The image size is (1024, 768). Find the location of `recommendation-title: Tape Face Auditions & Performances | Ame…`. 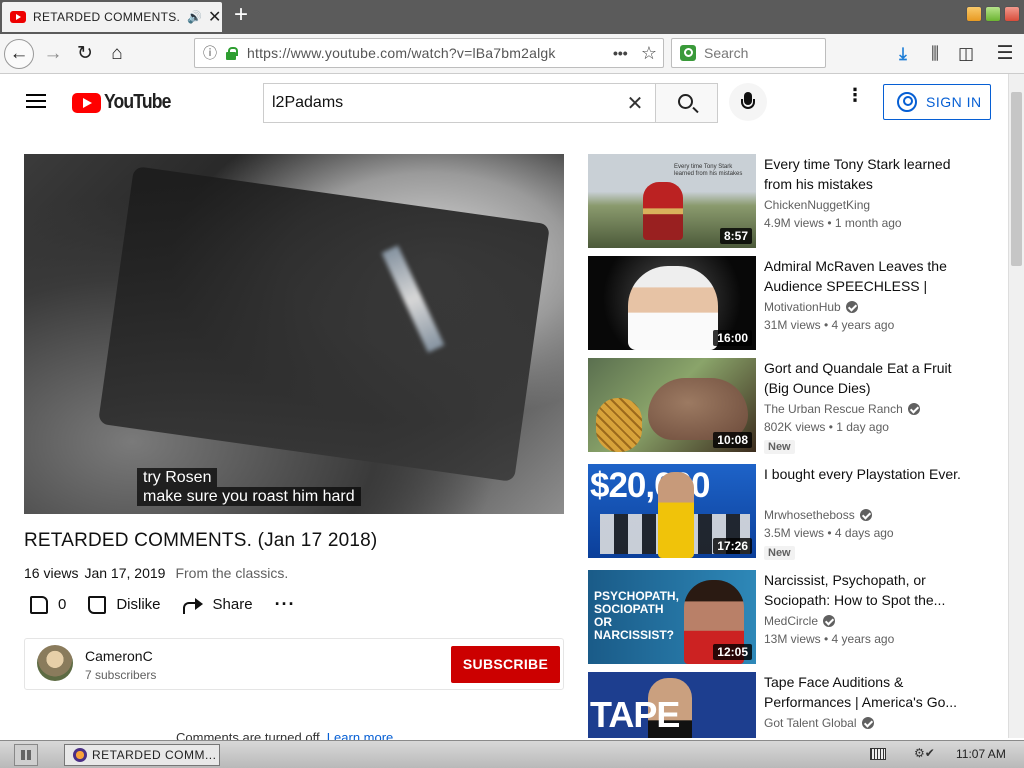

recommendation-title: Tape Face Auditions & Performances | Ame… is located at coordinates (864, 692).